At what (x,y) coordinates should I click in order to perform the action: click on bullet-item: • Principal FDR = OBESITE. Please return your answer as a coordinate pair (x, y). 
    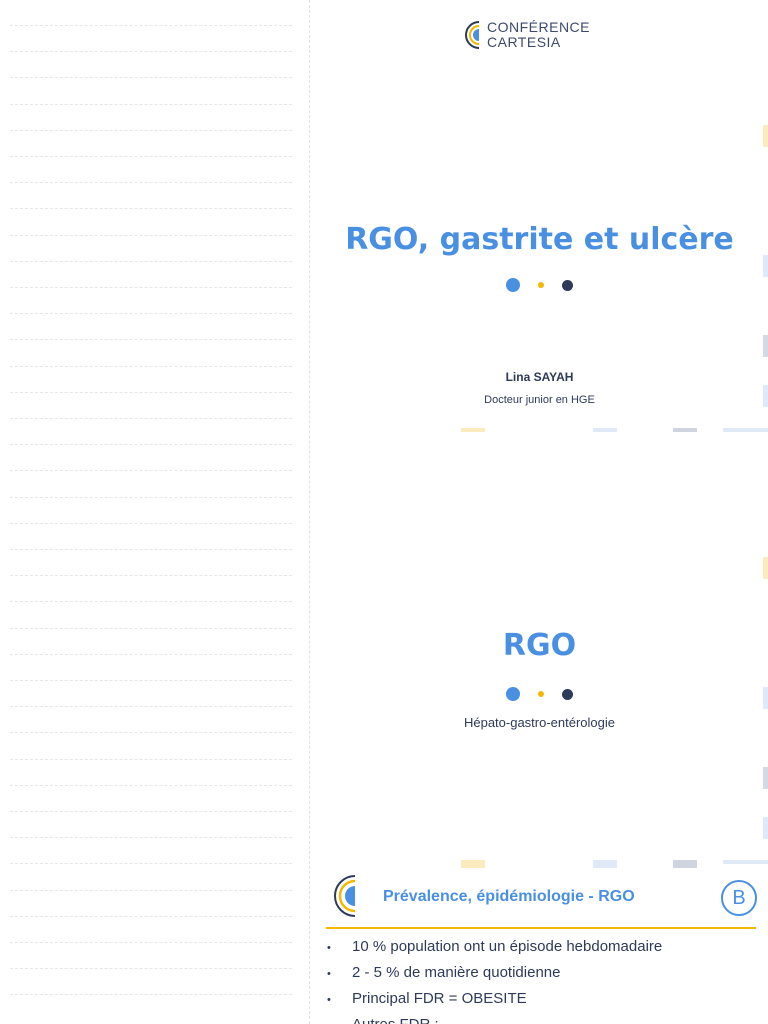
    Looking at the image, I should click on (427, 998).